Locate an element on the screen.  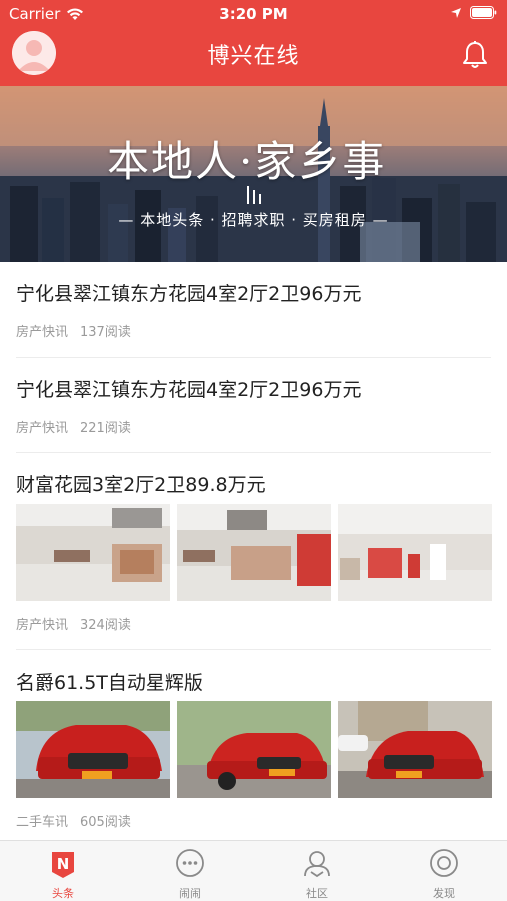
news-meta: 房产快讯 221阅读 is located at coordinates (73, 426).